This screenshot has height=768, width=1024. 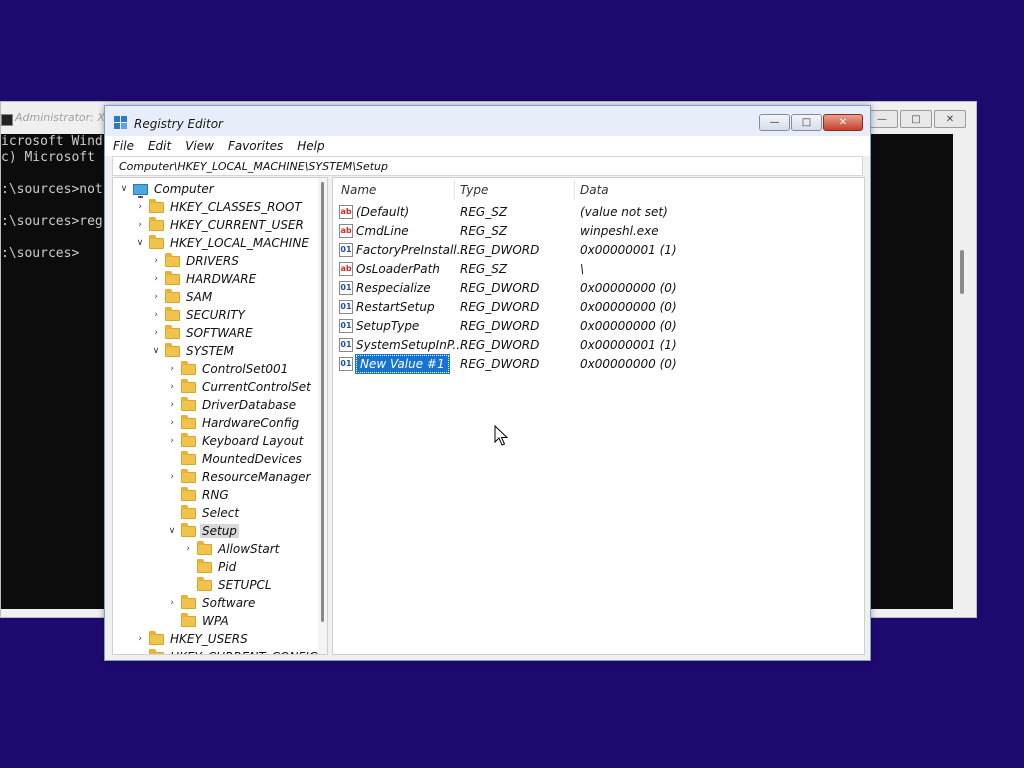 What do you see at coordinates (199, 495) in the screenshot?
I see `tree-node-rng: RNG` at bounding box center [199, 495].